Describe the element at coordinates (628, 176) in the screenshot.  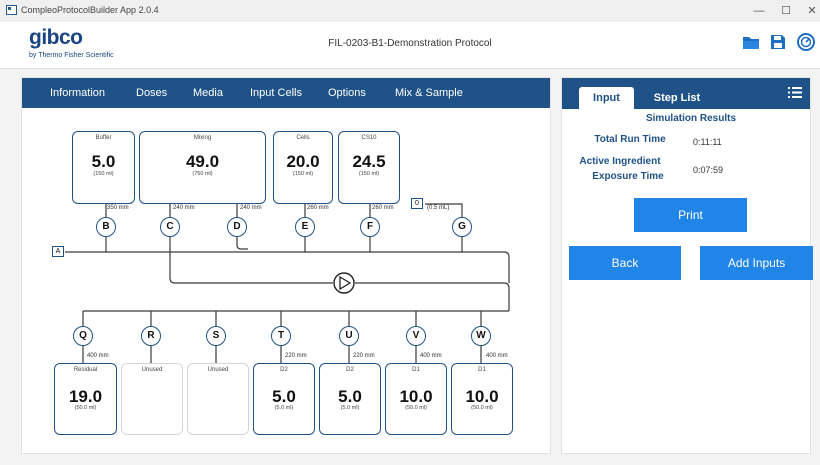
I see `exposure-label-line2: Exposure Time` at that location.